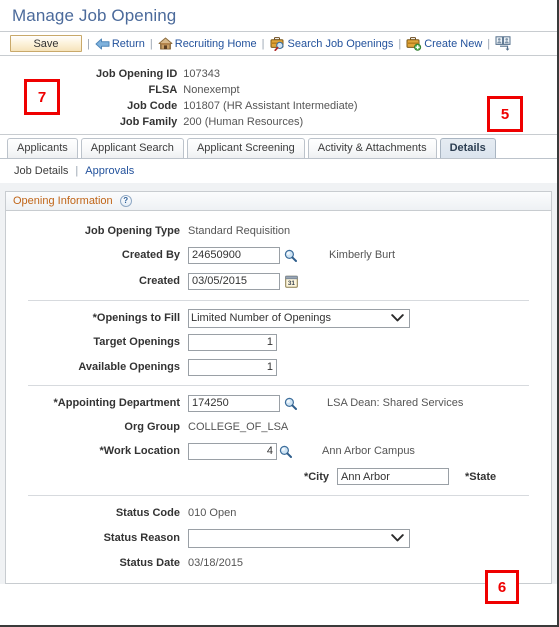 Image resolution: width=559 pixels, height=627 pixels. Describe the element at coordinates (245, 148) in the screenshot. I see `tab-applicant-screening: Applicant Screening` at that location.